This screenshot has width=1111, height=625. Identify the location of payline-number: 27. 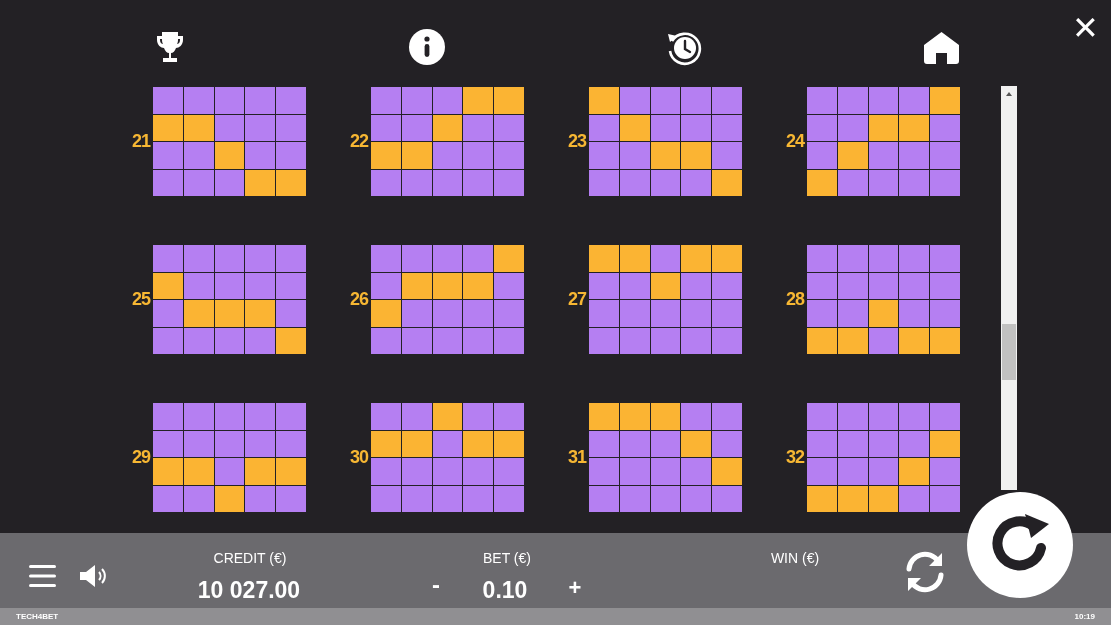
(577, 299).